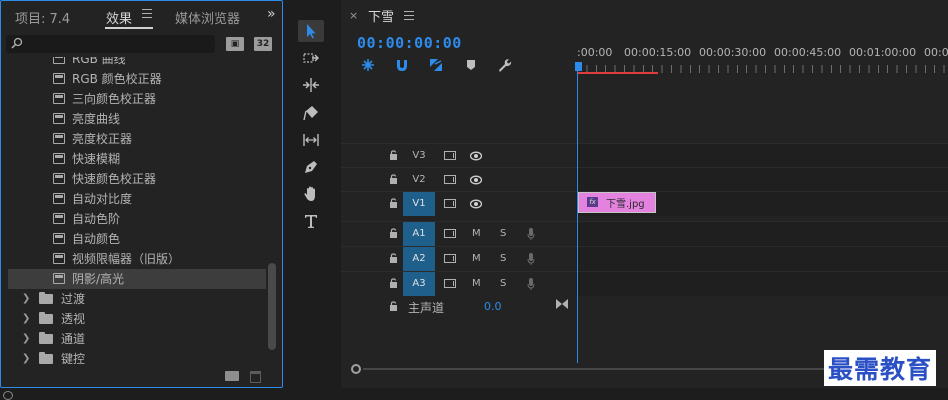 The image size is (948, 400). I want to click on effect-item: 自动颜色, so click(137, 239).